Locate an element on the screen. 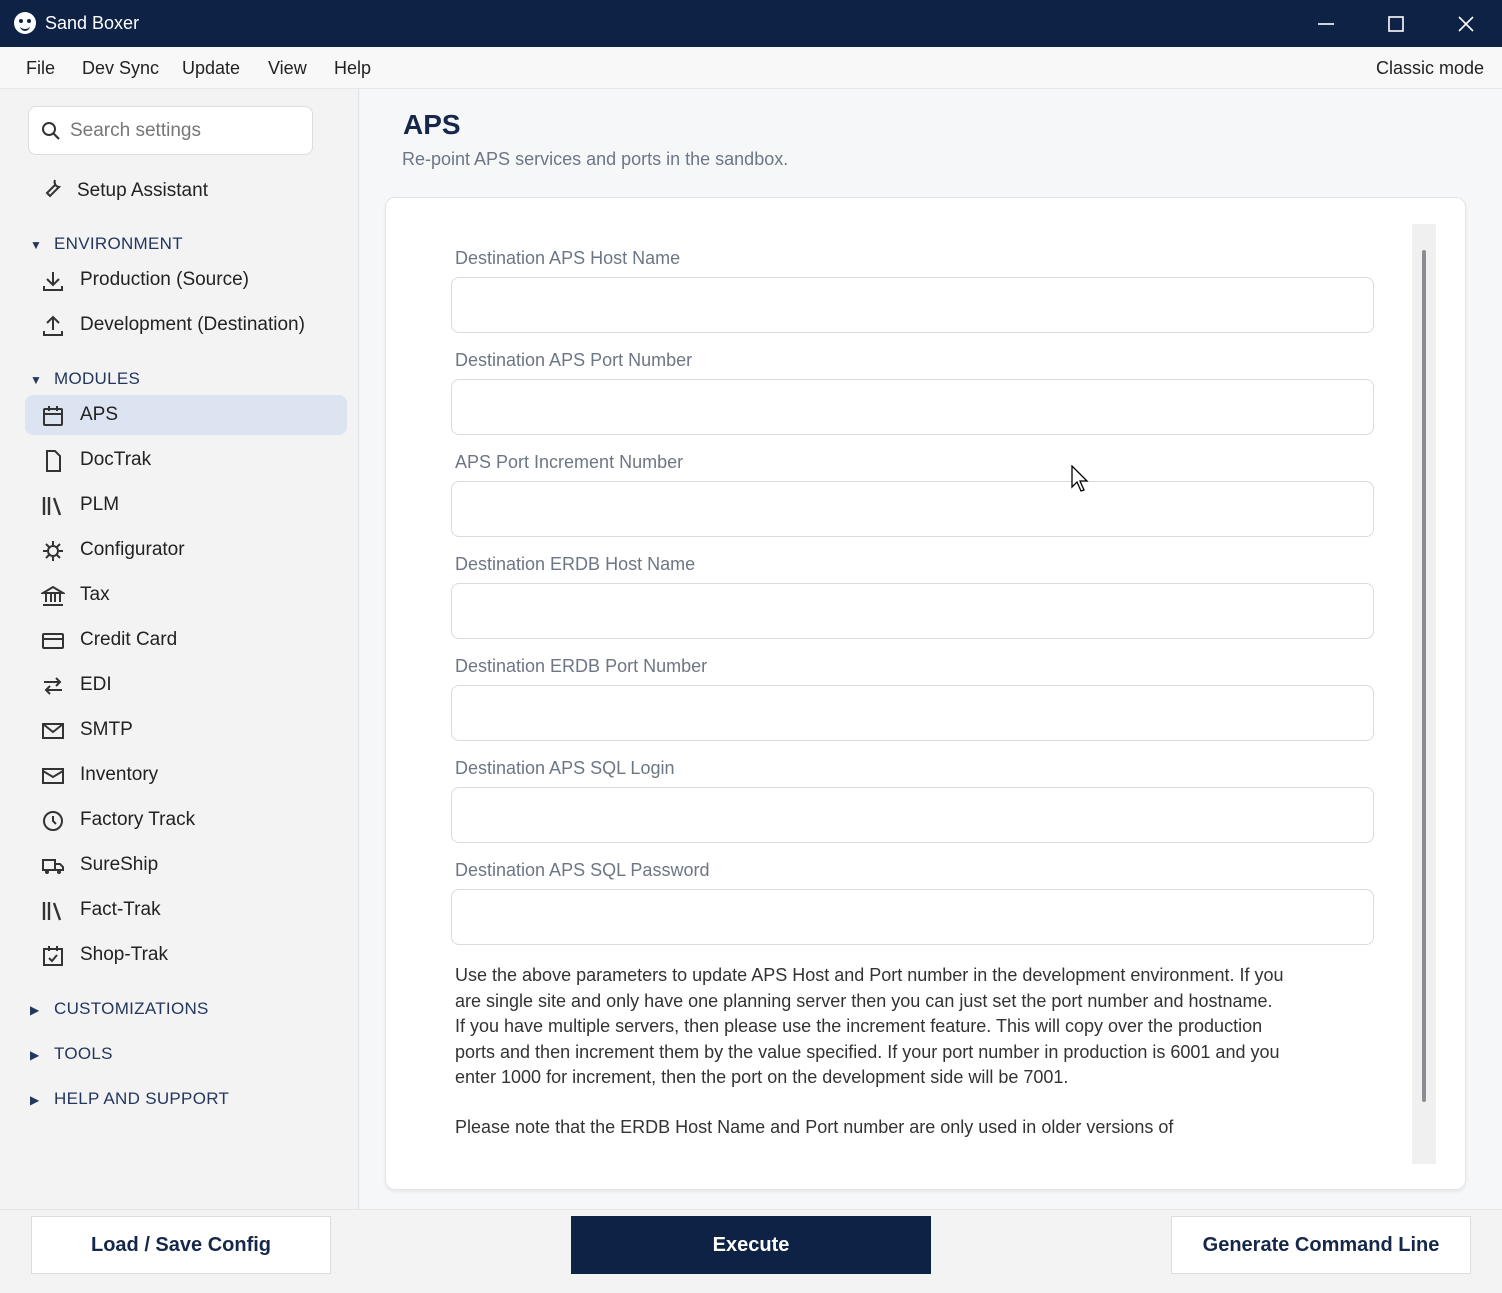 This screenshot has width=1502, height=1293. sql-password-input is located at coordinates (912, 917).